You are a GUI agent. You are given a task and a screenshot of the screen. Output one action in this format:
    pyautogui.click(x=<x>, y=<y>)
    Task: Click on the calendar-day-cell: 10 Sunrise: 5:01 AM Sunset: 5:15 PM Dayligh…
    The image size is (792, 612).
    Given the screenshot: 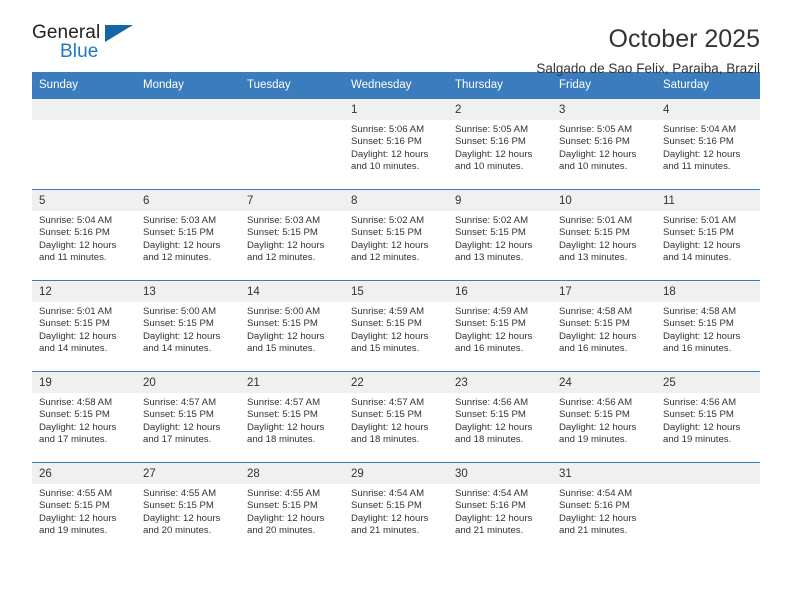 What is the action you would take?
    pyautogui.click(x=604, y=235)
    